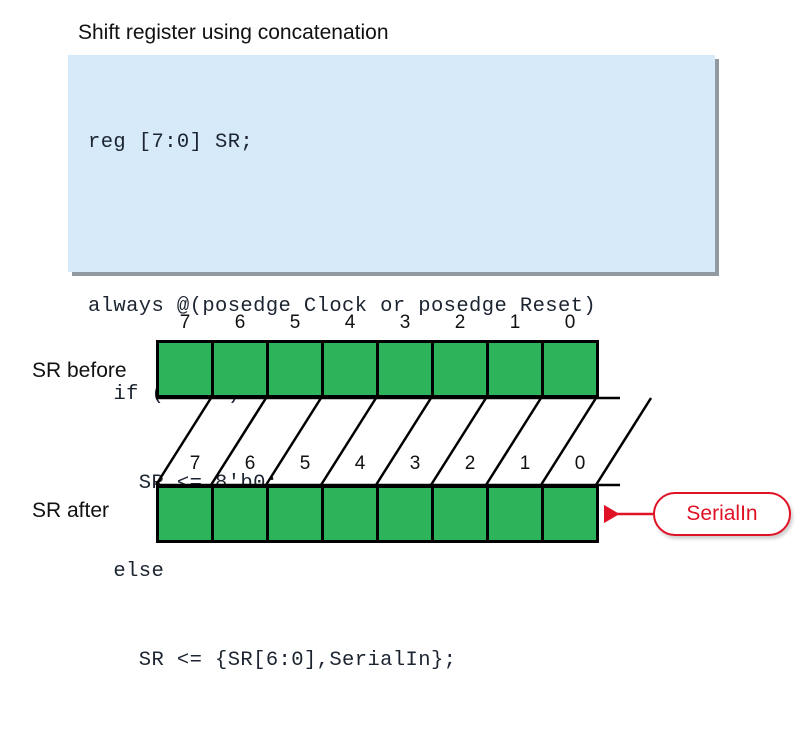  I want to click on bit-index-before: 0, so click(570, 322).